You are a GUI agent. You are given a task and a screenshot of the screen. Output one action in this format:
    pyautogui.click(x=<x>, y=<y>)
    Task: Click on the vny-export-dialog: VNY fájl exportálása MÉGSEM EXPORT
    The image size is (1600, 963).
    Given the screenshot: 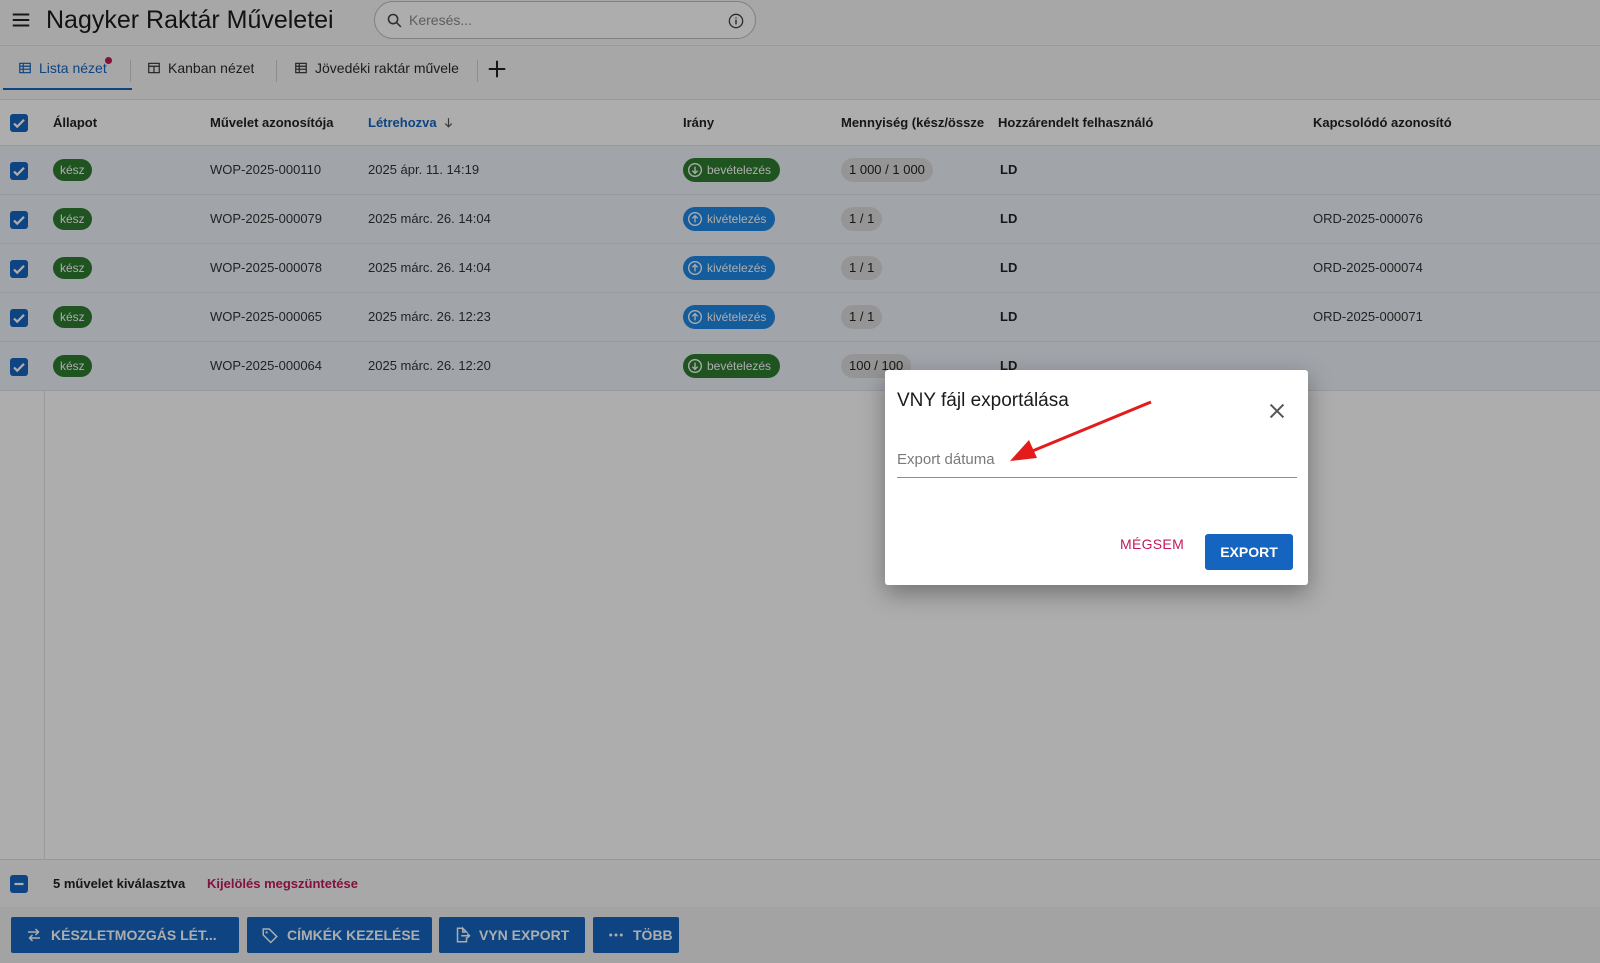 What is the action you would take?
    pyautogui.click(x=1096, y=477)
    